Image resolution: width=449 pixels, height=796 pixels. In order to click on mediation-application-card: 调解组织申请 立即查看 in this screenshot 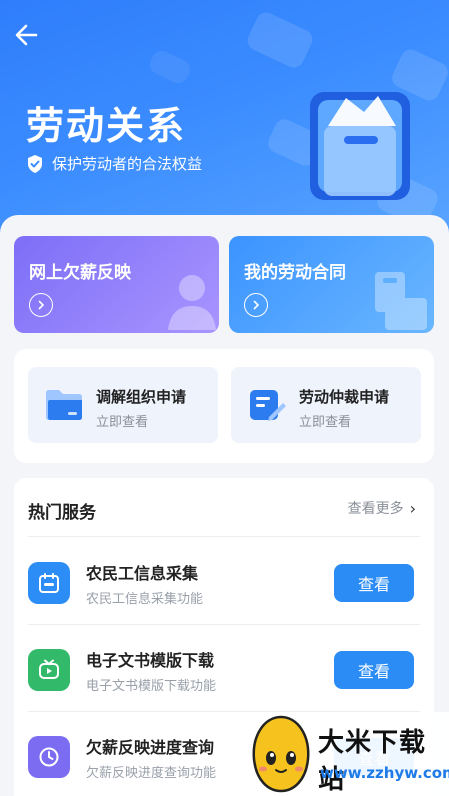, I will do `click(123, 405)`.